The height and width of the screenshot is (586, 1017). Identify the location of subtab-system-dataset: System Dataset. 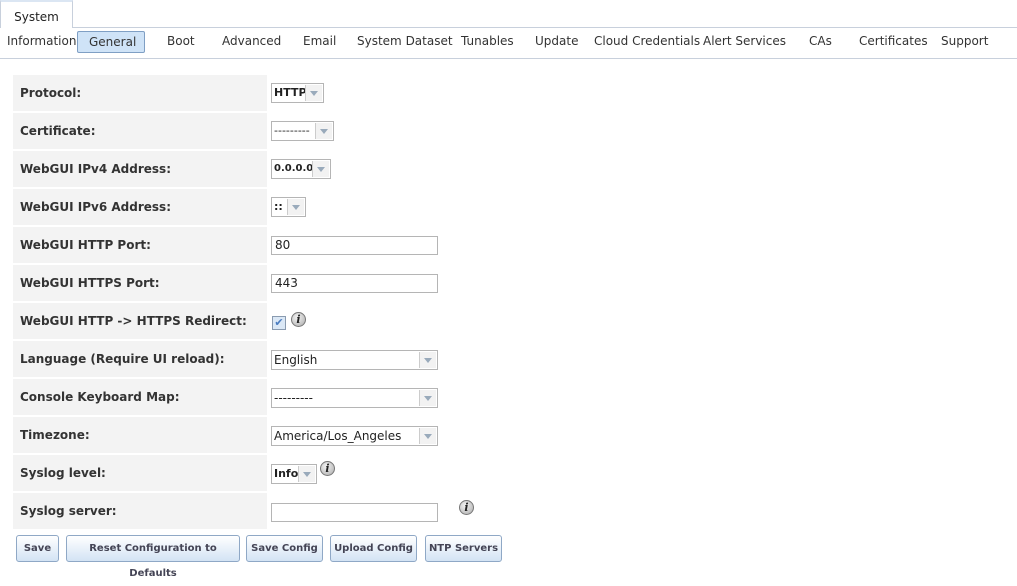
(405, 42).